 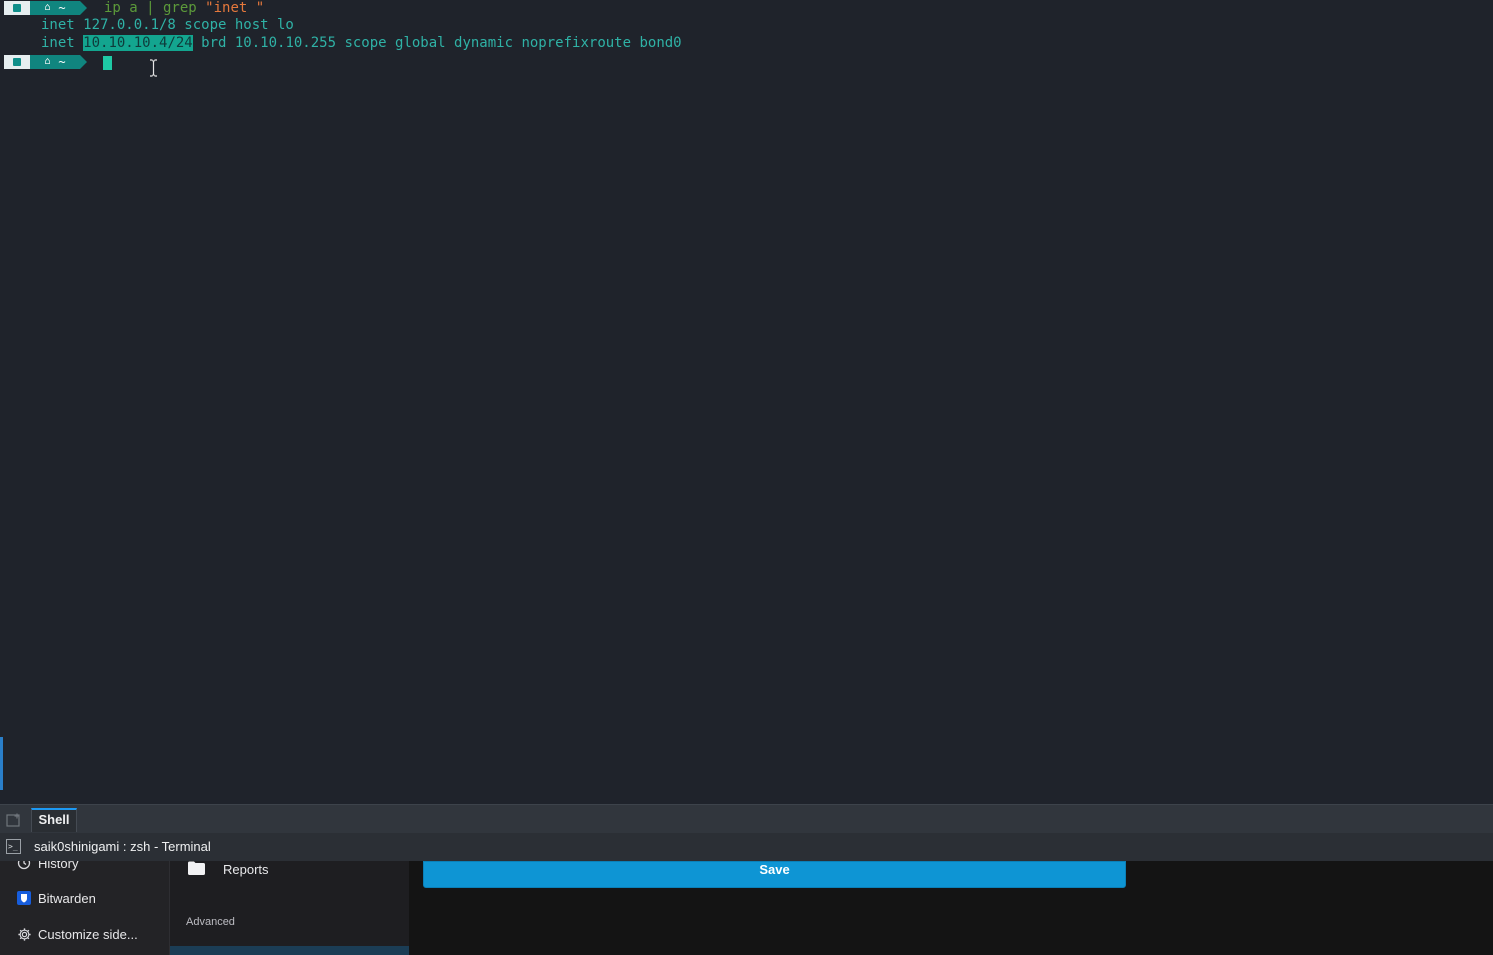 What do you see at coordinates (289, 908) in the screenshot?
I see `folder-list: Reports Advanced` at bounding box center [289, 908].